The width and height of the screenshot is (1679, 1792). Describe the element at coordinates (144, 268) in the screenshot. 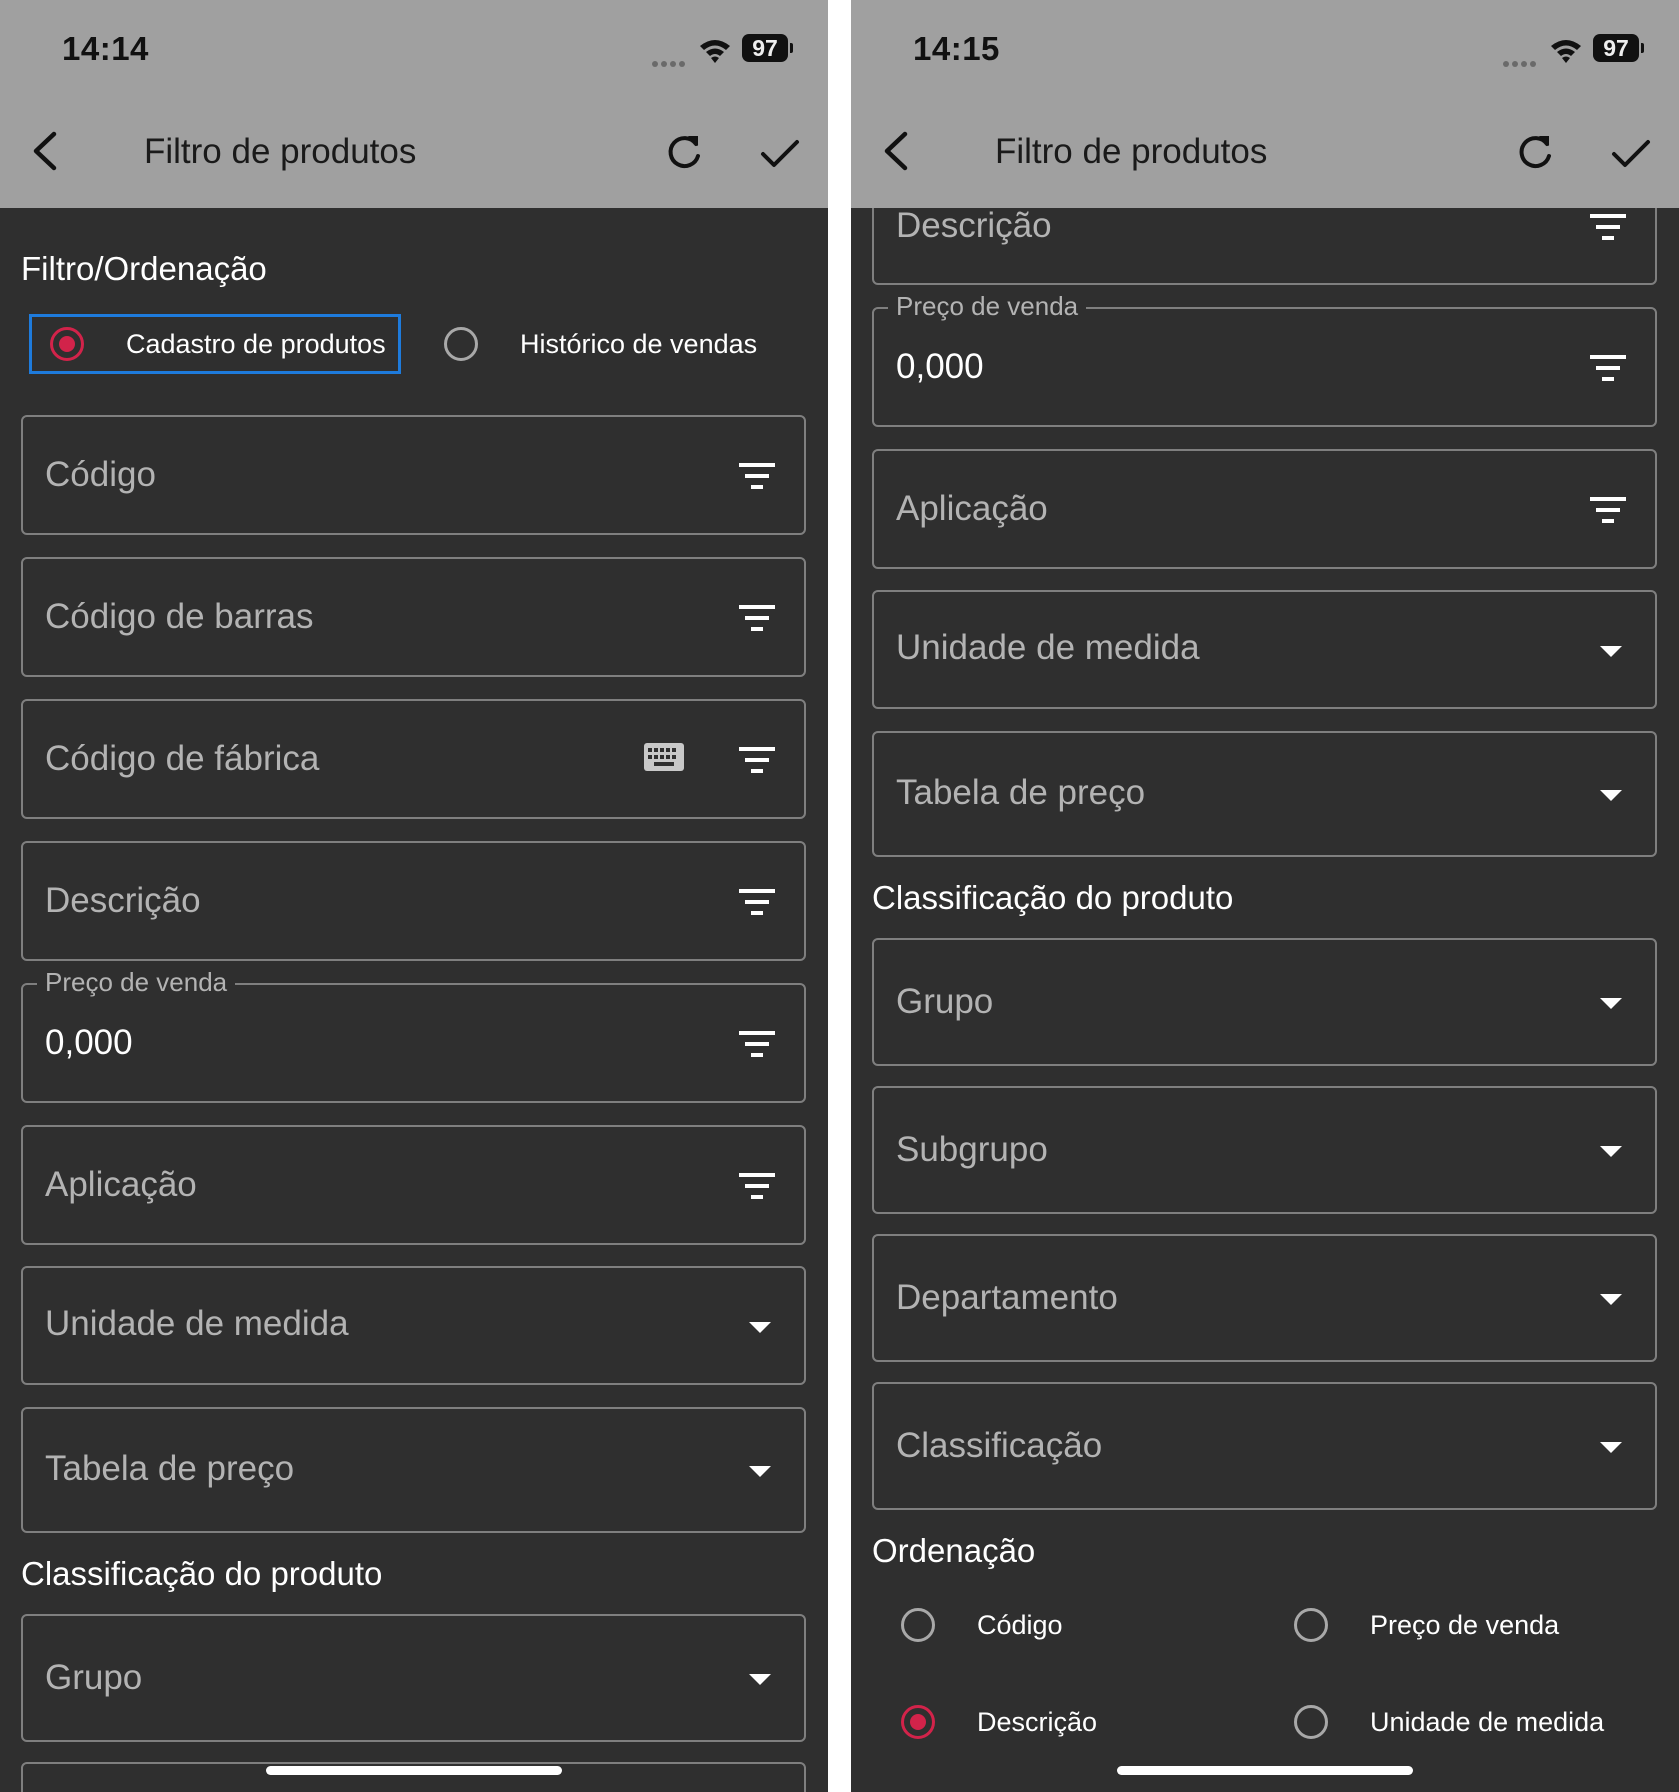

I see `section-filtro-ordenacao: Filtro/Ordenação` at that location.